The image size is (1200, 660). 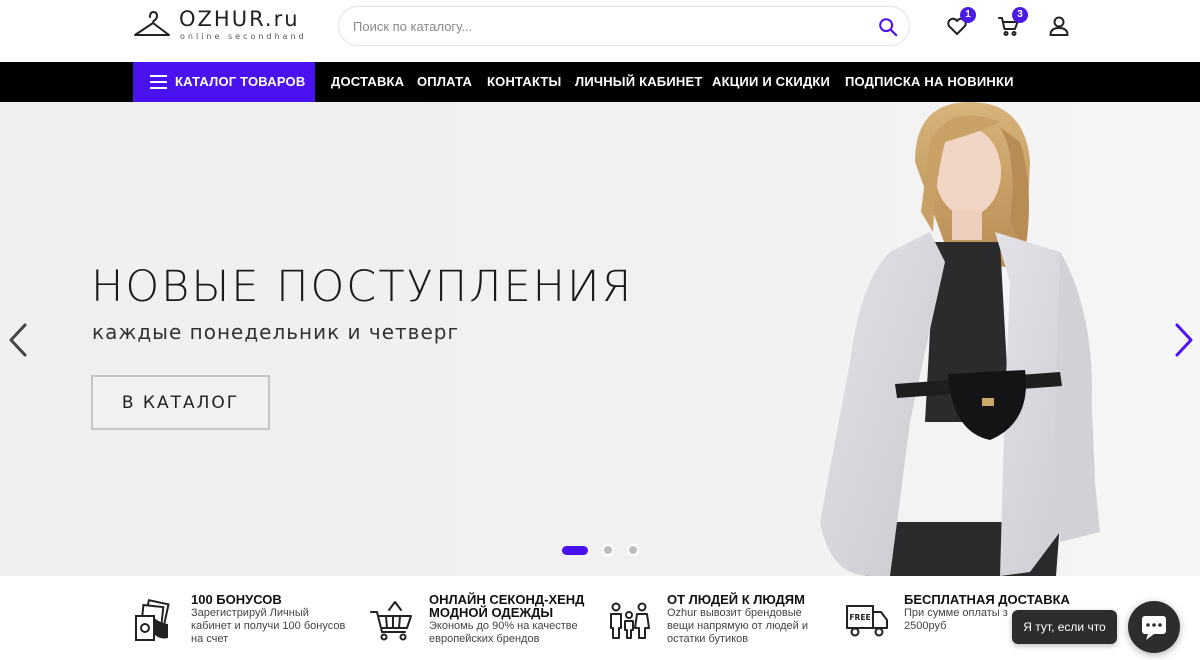 I want to click on search-input, so click(x=603, y=26).